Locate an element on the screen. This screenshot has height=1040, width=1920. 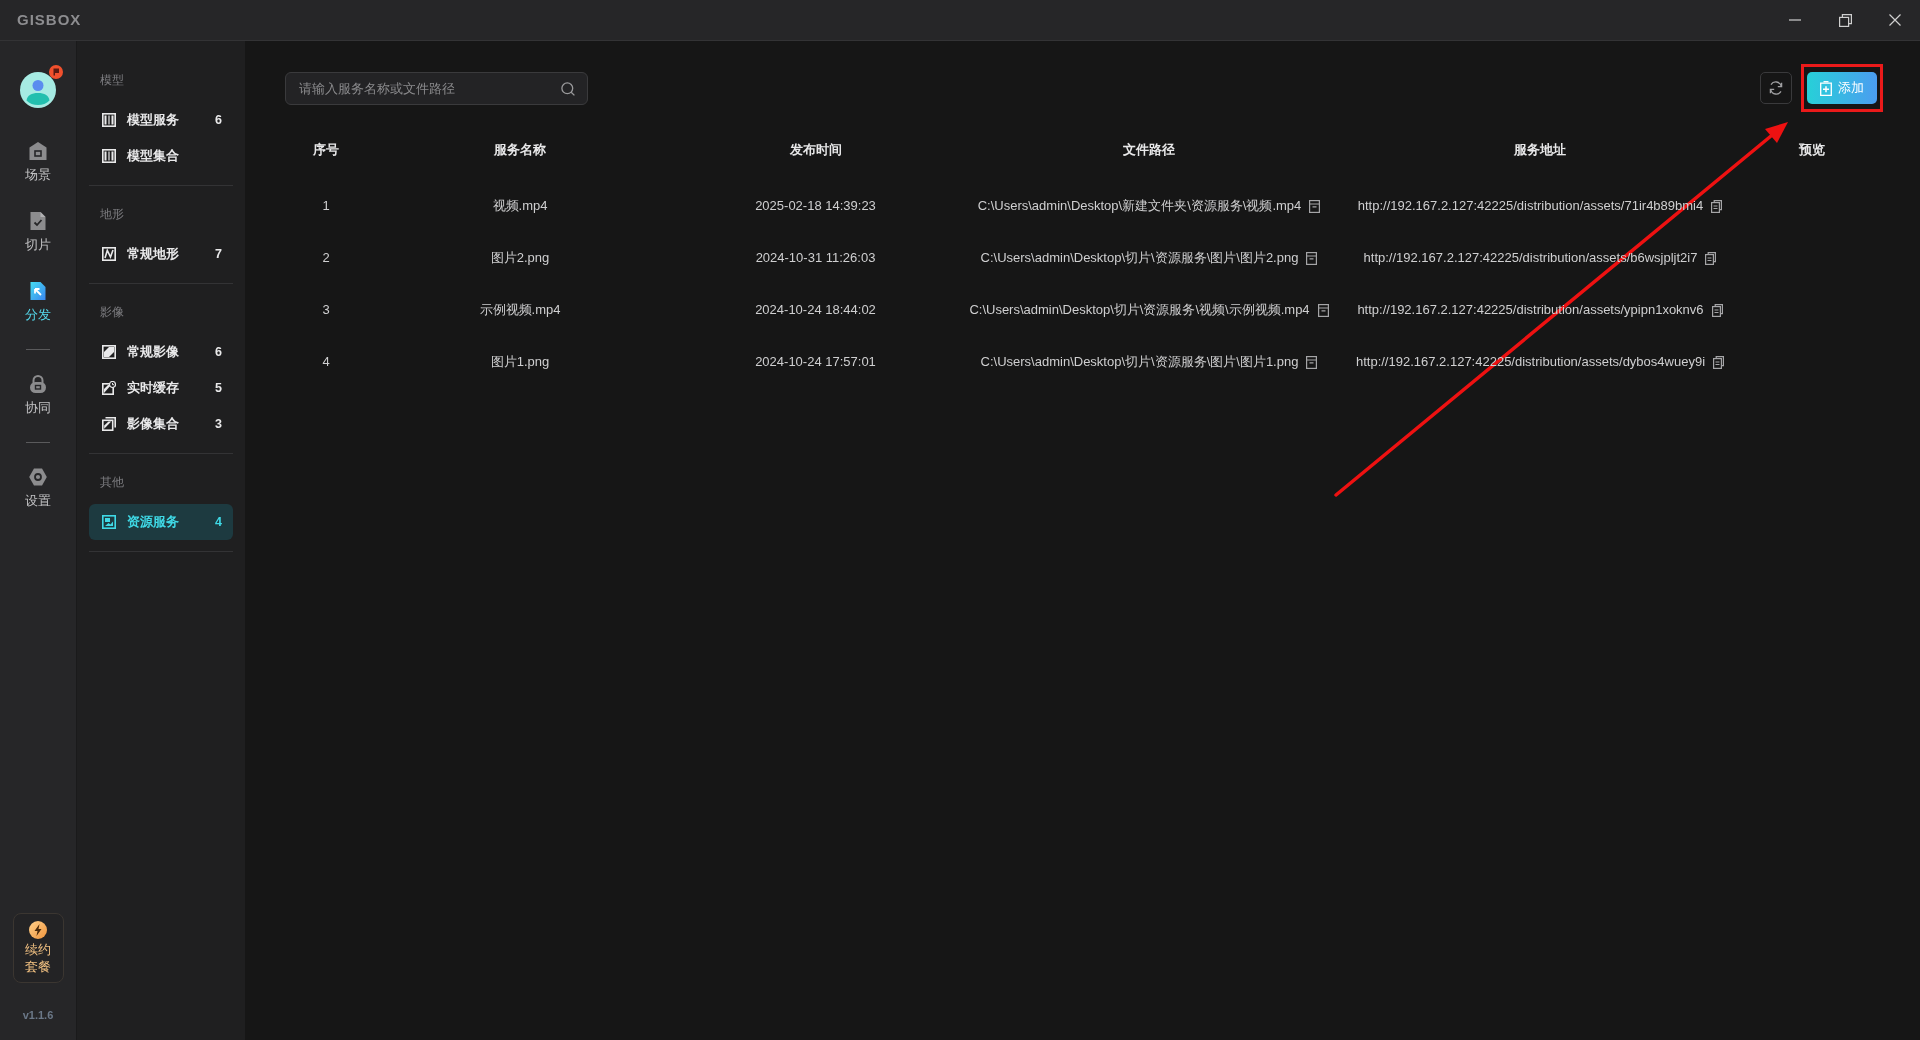
app-logo: GISBOX is located at coordinates (49, 19).